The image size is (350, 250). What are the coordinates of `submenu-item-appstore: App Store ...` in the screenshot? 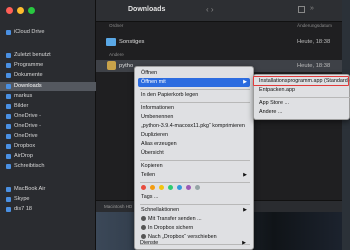 It's located at (302, 103).